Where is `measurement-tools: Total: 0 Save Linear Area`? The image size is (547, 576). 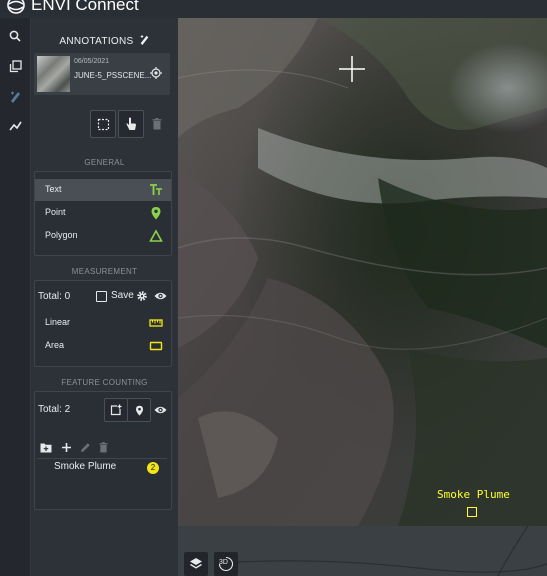 measurement-tools: Total: 0 Save Linear Area is located at coordinates (103, 323).